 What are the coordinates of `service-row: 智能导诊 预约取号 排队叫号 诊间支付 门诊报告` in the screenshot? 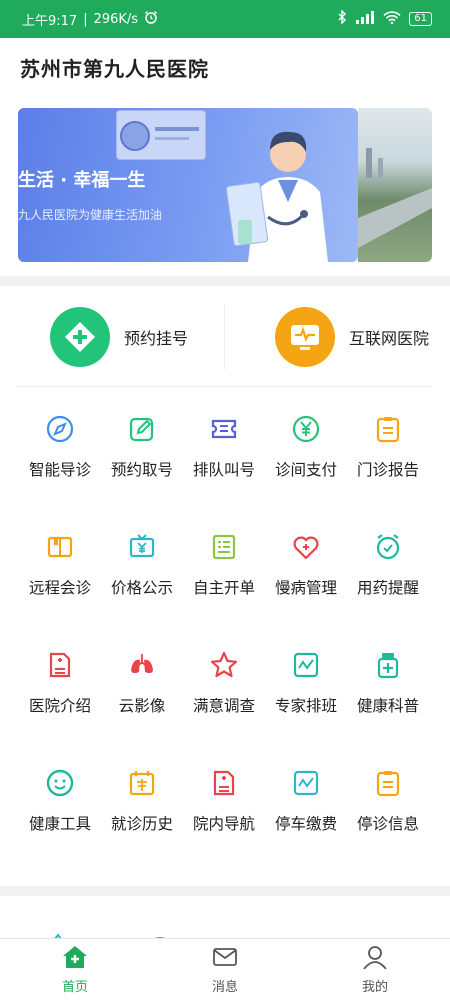 It's located at (225, 459).